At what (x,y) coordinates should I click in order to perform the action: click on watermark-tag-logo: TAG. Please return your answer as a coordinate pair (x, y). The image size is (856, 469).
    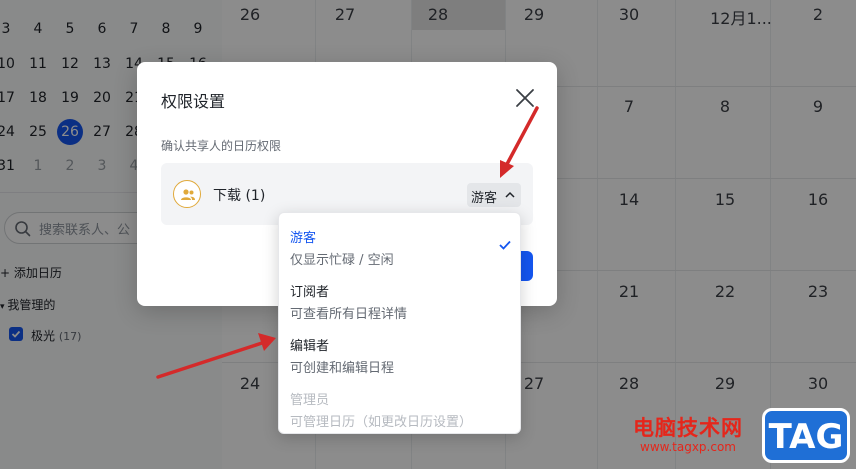
    Looking at the image, I should click on (806, 435).